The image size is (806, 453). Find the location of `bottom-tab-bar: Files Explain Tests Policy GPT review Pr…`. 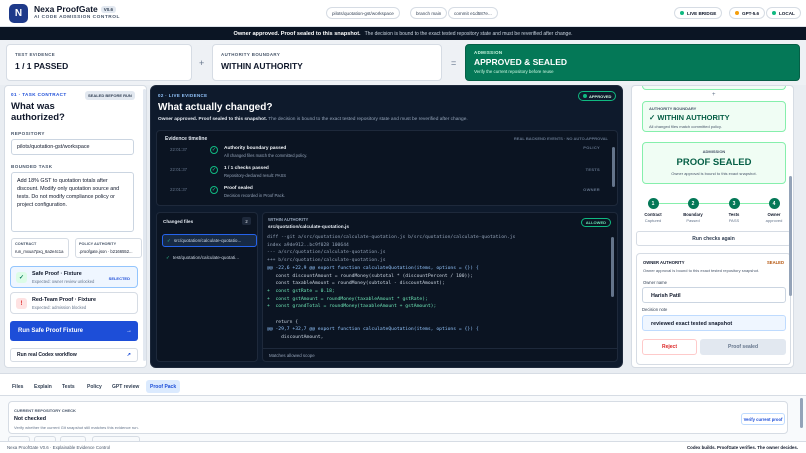

bottom-tab-bar: Files Explain Tests Policy GPT review Pr… is located at coordinates (403, 384).